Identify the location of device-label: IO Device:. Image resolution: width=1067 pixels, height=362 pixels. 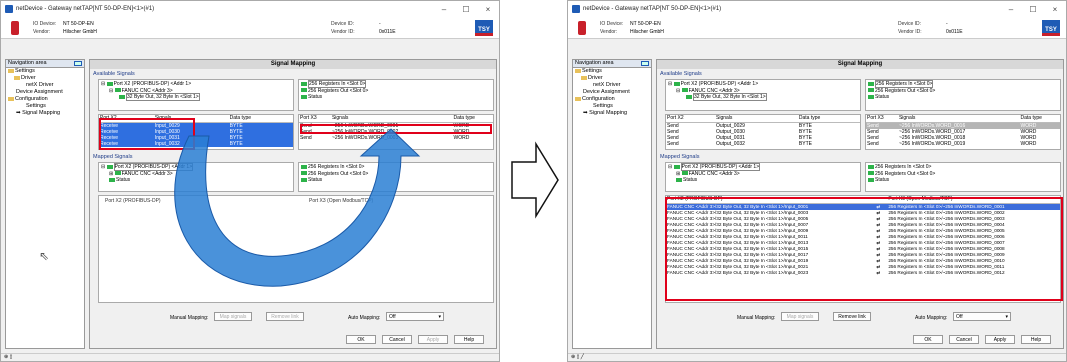
(612, 24).